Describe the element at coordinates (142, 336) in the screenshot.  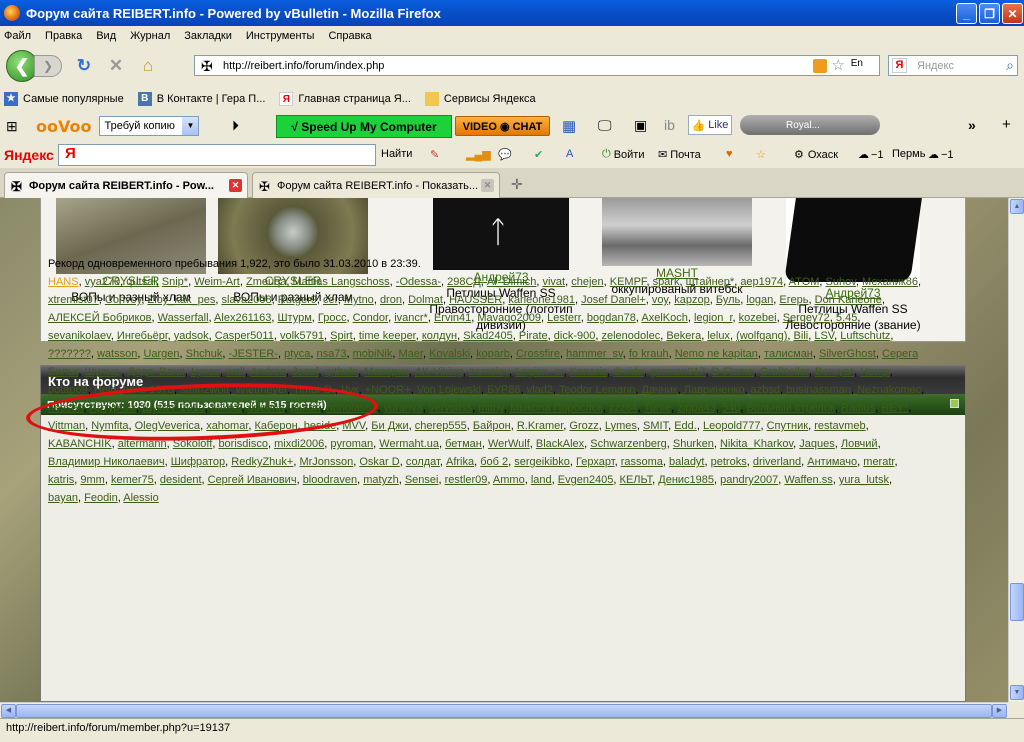
I see `user-link: Ингебьёрг` at that location.